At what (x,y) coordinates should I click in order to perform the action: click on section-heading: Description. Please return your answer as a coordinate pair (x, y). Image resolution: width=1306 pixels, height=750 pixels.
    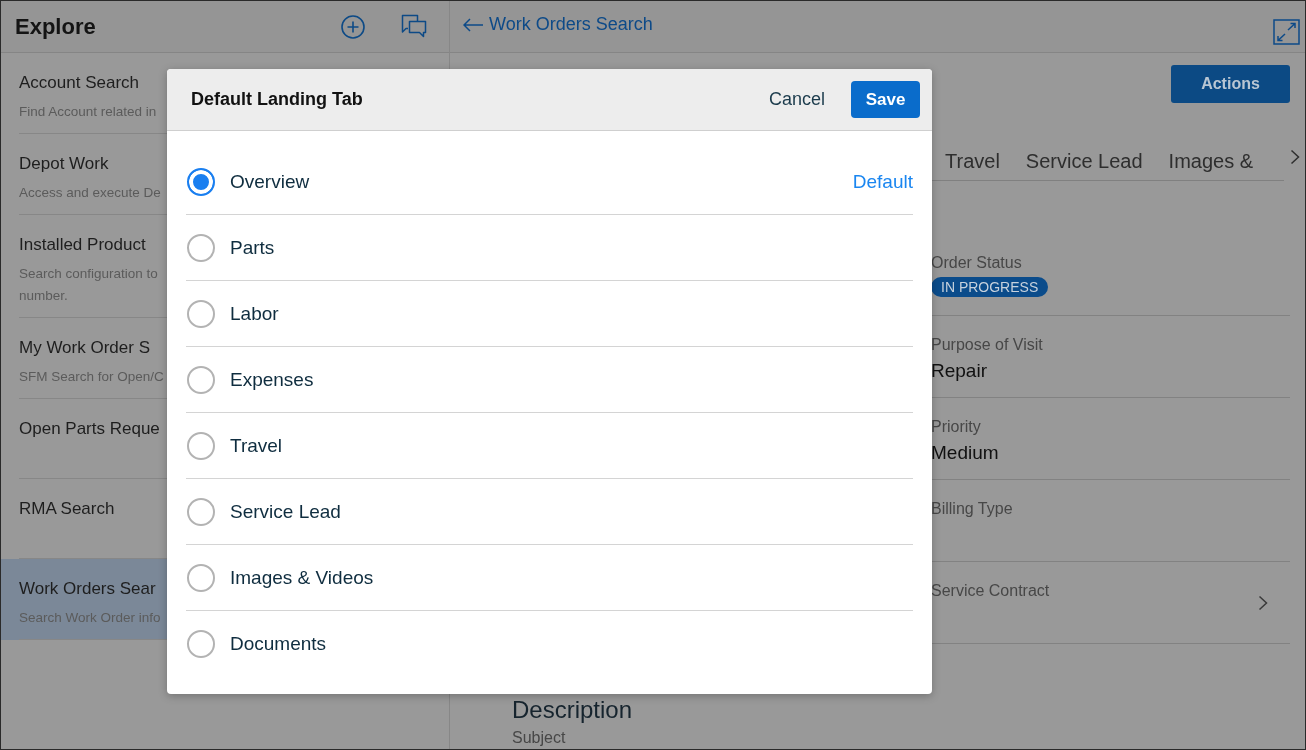
    Looking at the image, I should click on (572, 710).